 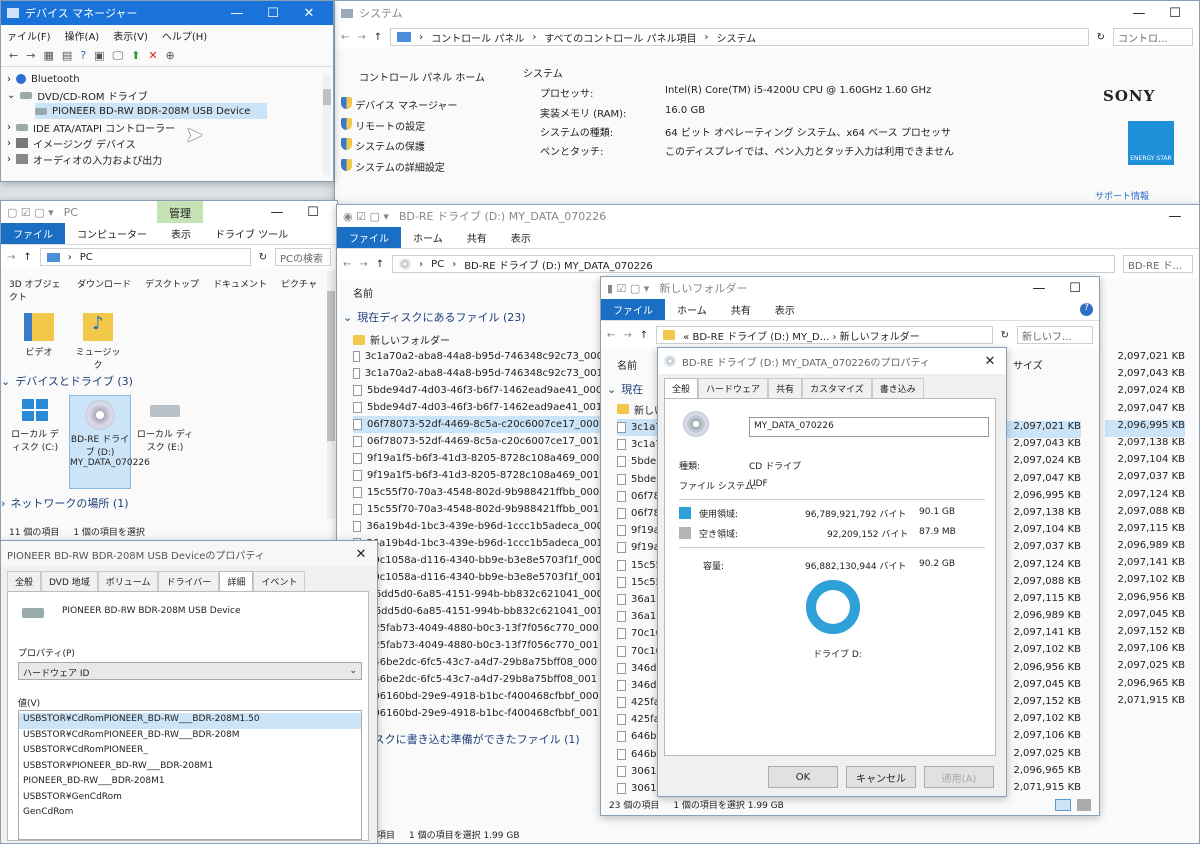 I want to click on ribbon-tab-home: ホーム, so click(x=428, y=237).